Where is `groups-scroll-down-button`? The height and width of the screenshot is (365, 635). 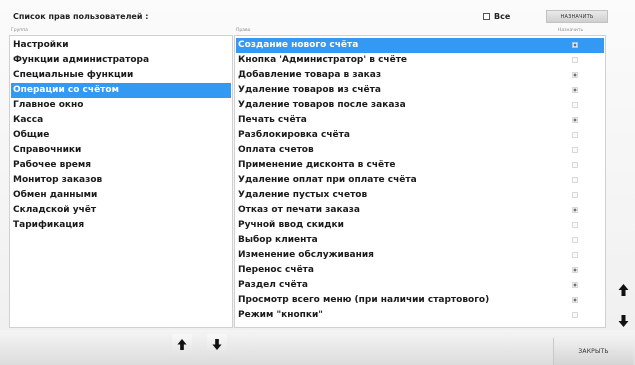
groups-scroll-down-button is located at coordinates (217, 344).